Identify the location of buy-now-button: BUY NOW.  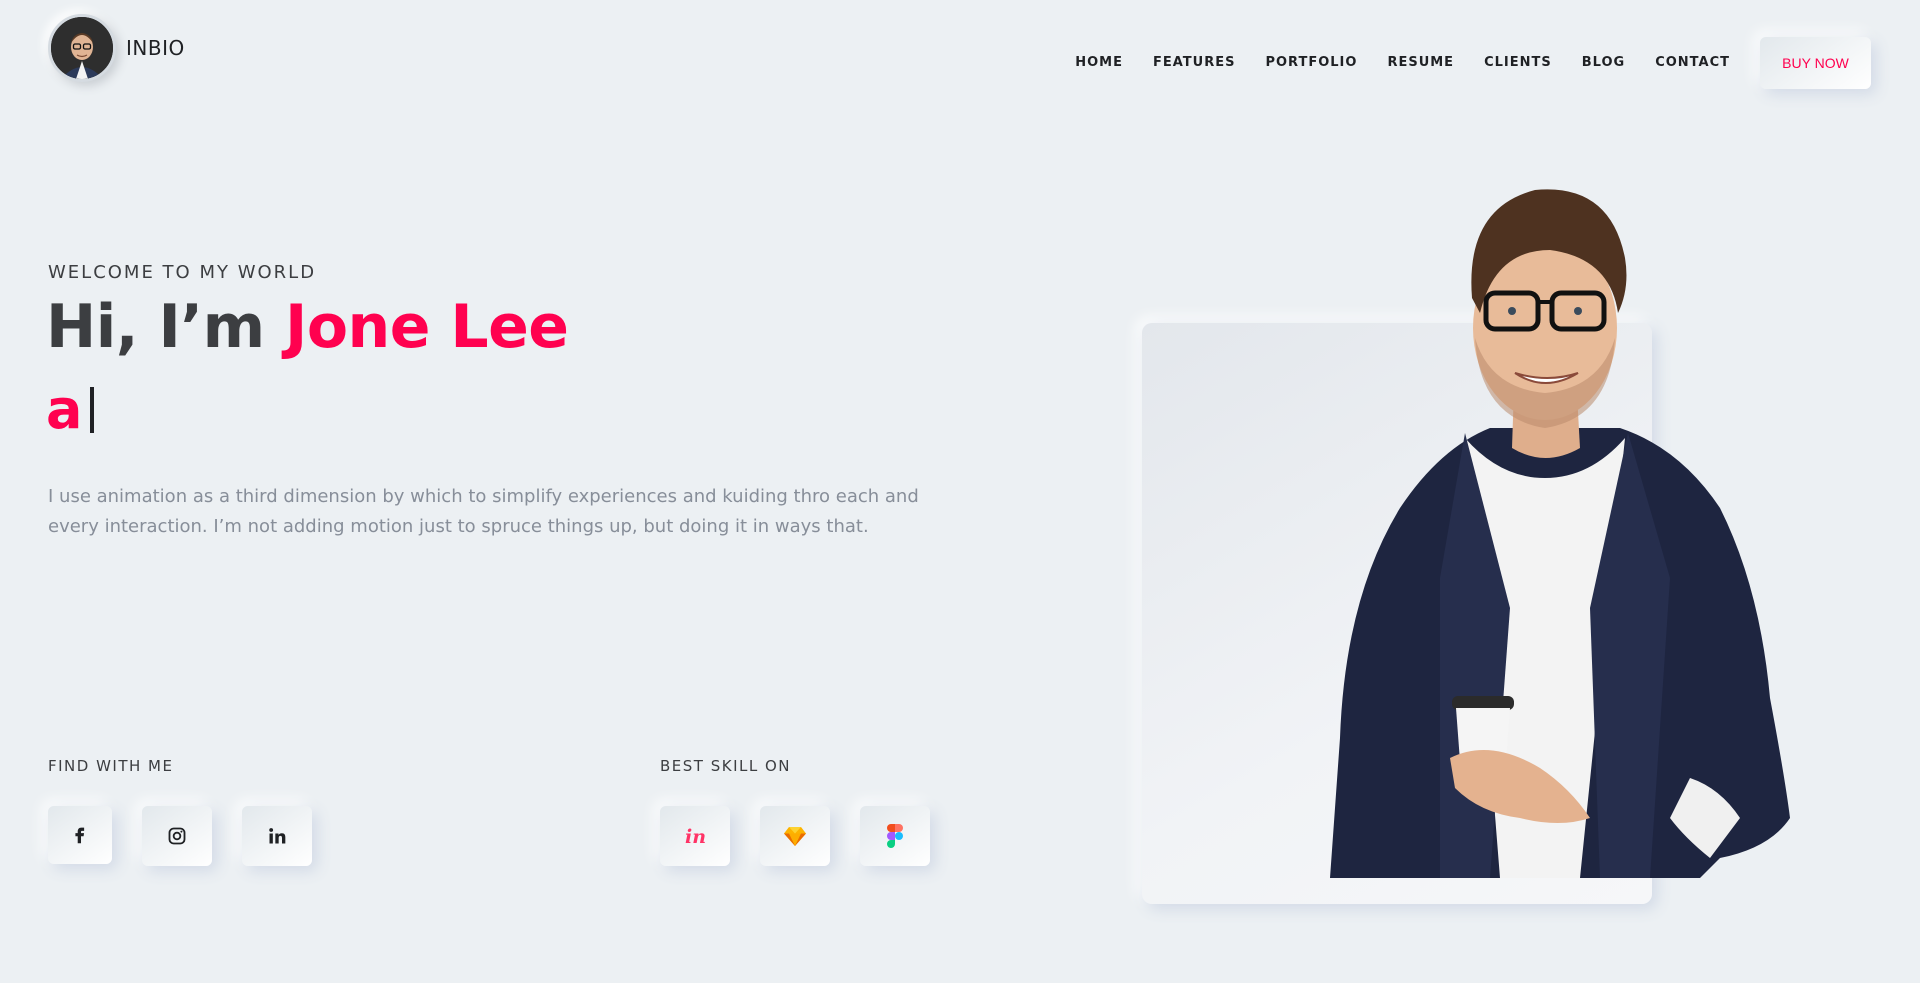
(1815, 63).